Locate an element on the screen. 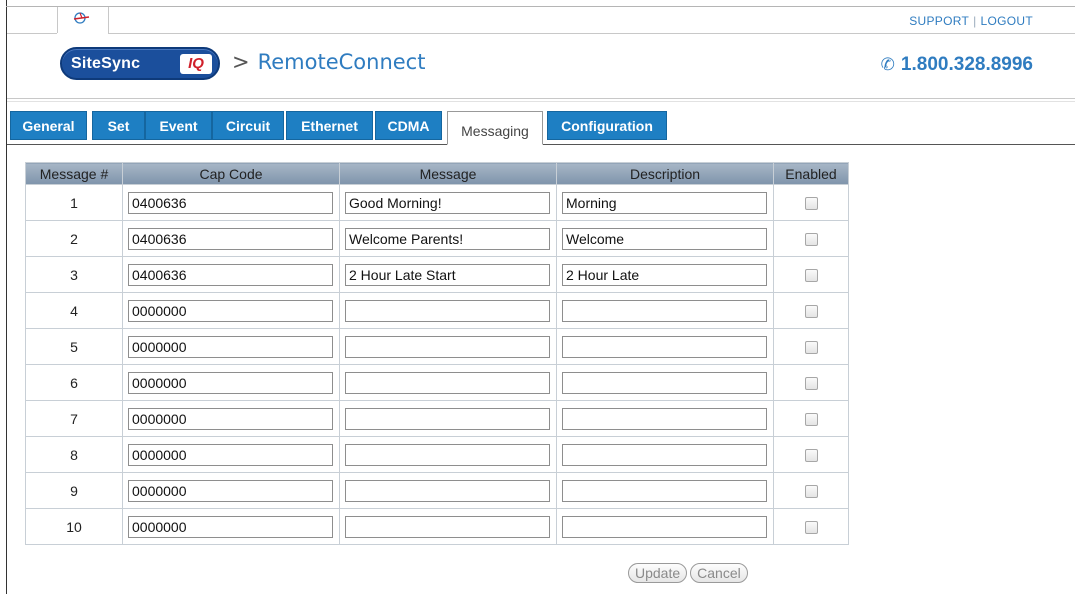 The image size is (1075, 594). row-number: 6 is located at coordinates (74, 382).